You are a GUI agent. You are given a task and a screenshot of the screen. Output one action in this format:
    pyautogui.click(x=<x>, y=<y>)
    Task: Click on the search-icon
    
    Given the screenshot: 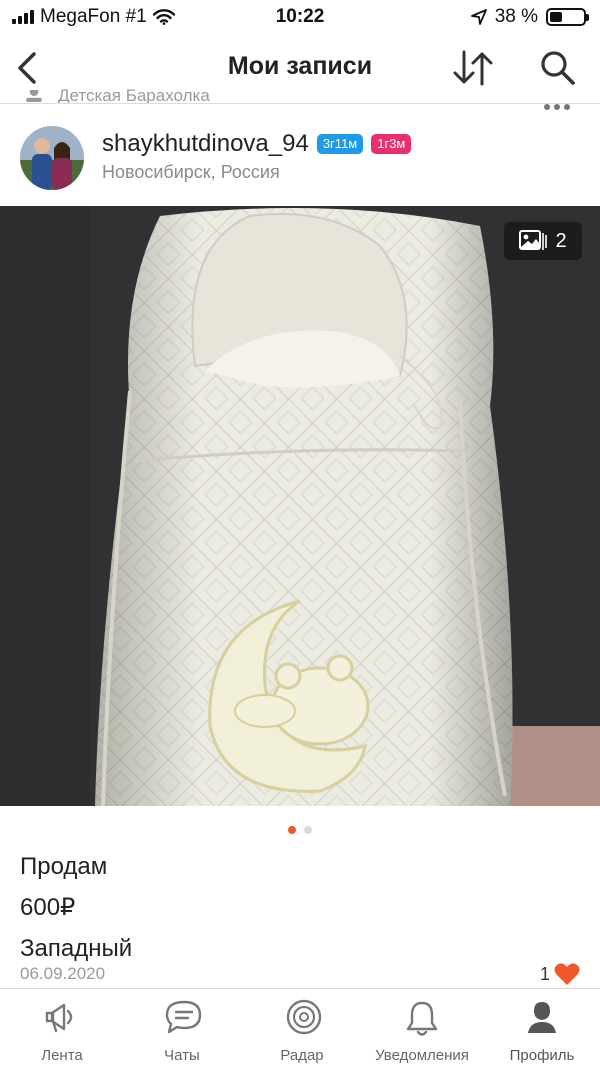 What is the action you would take?
    pyautogui.click(x=558, y=68)
    